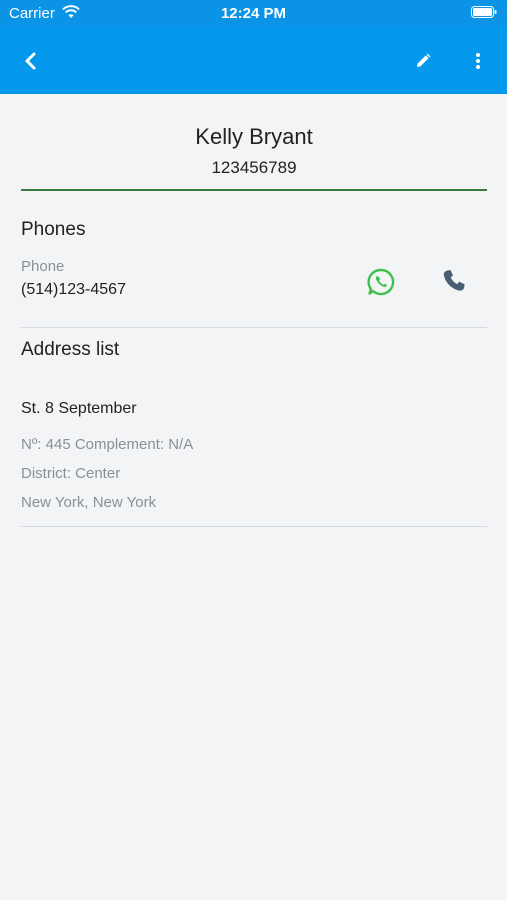 This screenshot has height=900, width=507. Describe the element at coordinates (89, 502) in the screenshot. I see `address-city: New York, New York` at that location.